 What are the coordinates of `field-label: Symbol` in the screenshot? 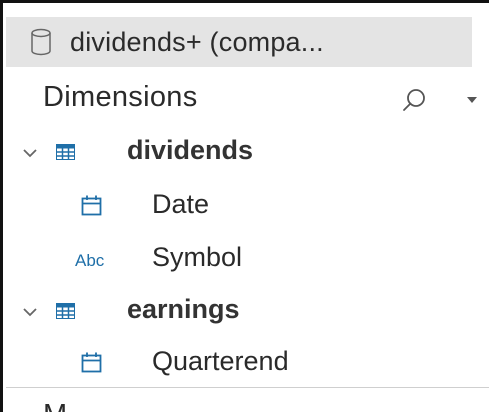 It's located at (197, 257).